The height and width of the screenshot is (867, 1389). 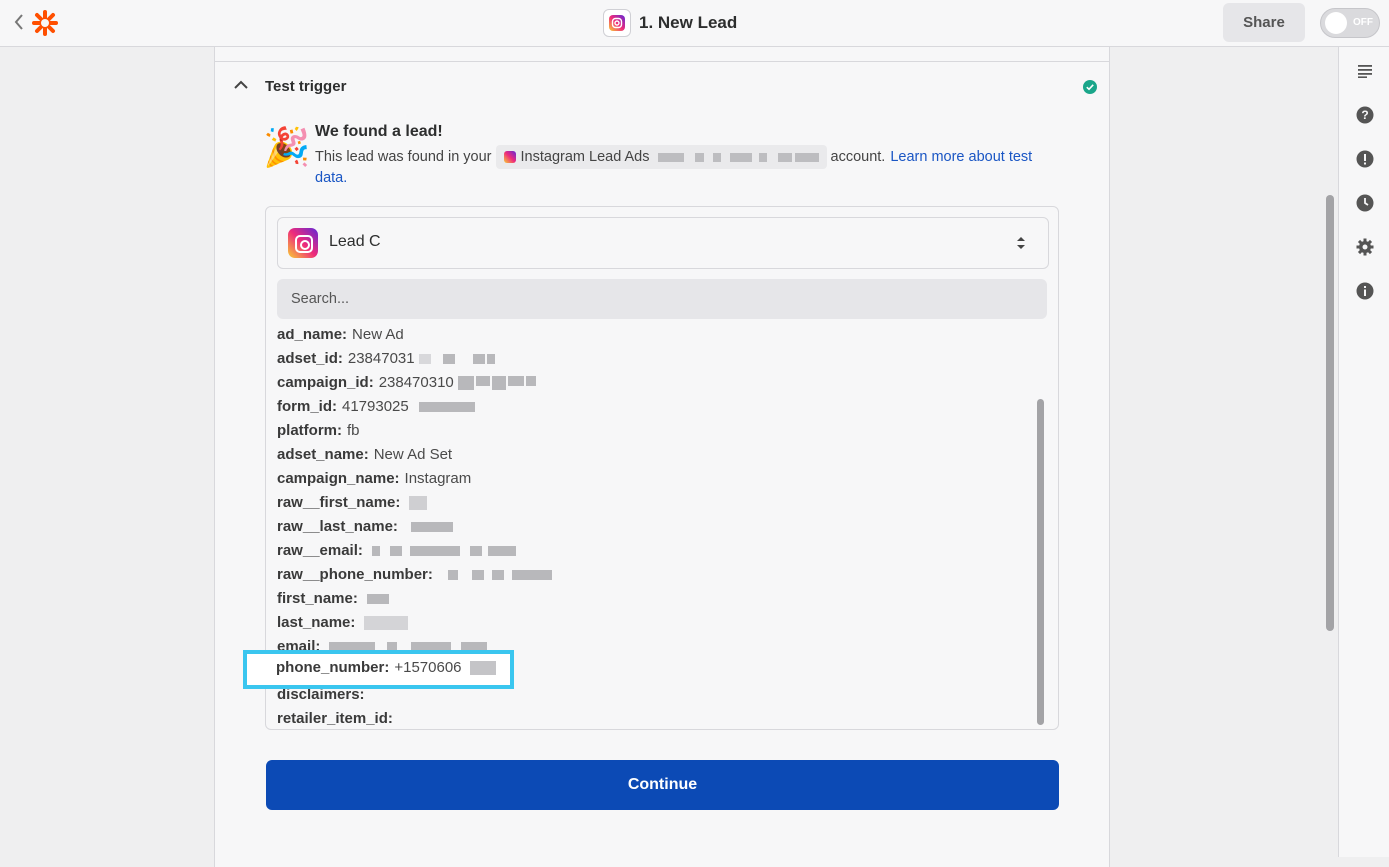 I want to click on list-item: raw__first_name:, so click(x=352, y=502).